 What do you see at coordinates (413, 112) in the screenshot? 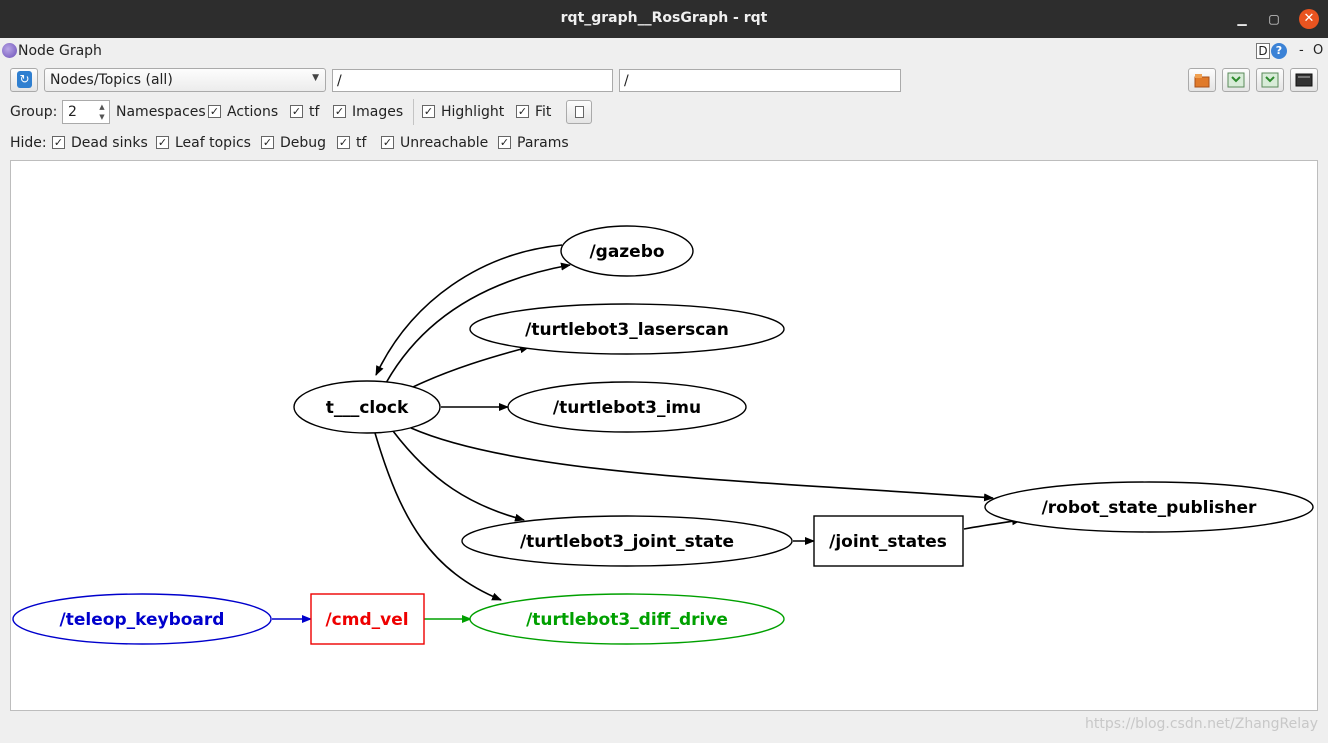
I see `toolbar-divider` at bounding box center [413, 112].